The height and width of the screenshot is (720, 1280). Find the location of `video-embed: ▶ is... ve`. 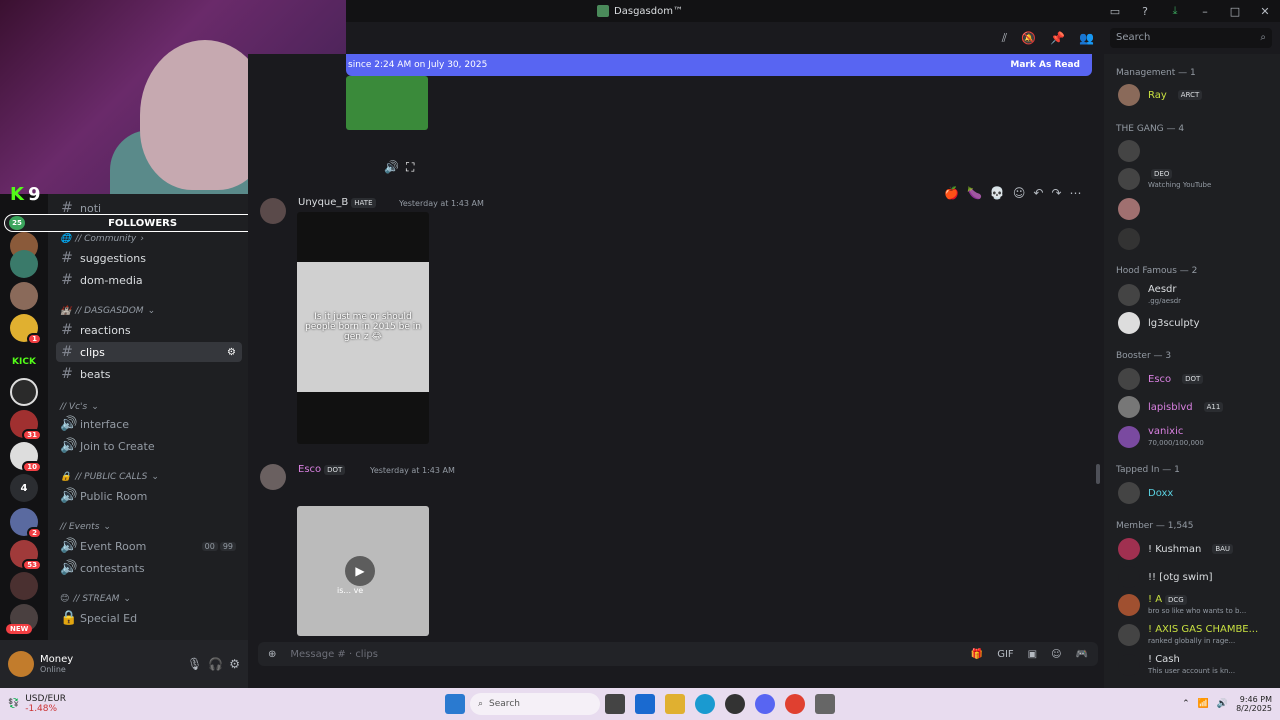

video-embed: ▶ is... ve is located at coordinates (363, 571).